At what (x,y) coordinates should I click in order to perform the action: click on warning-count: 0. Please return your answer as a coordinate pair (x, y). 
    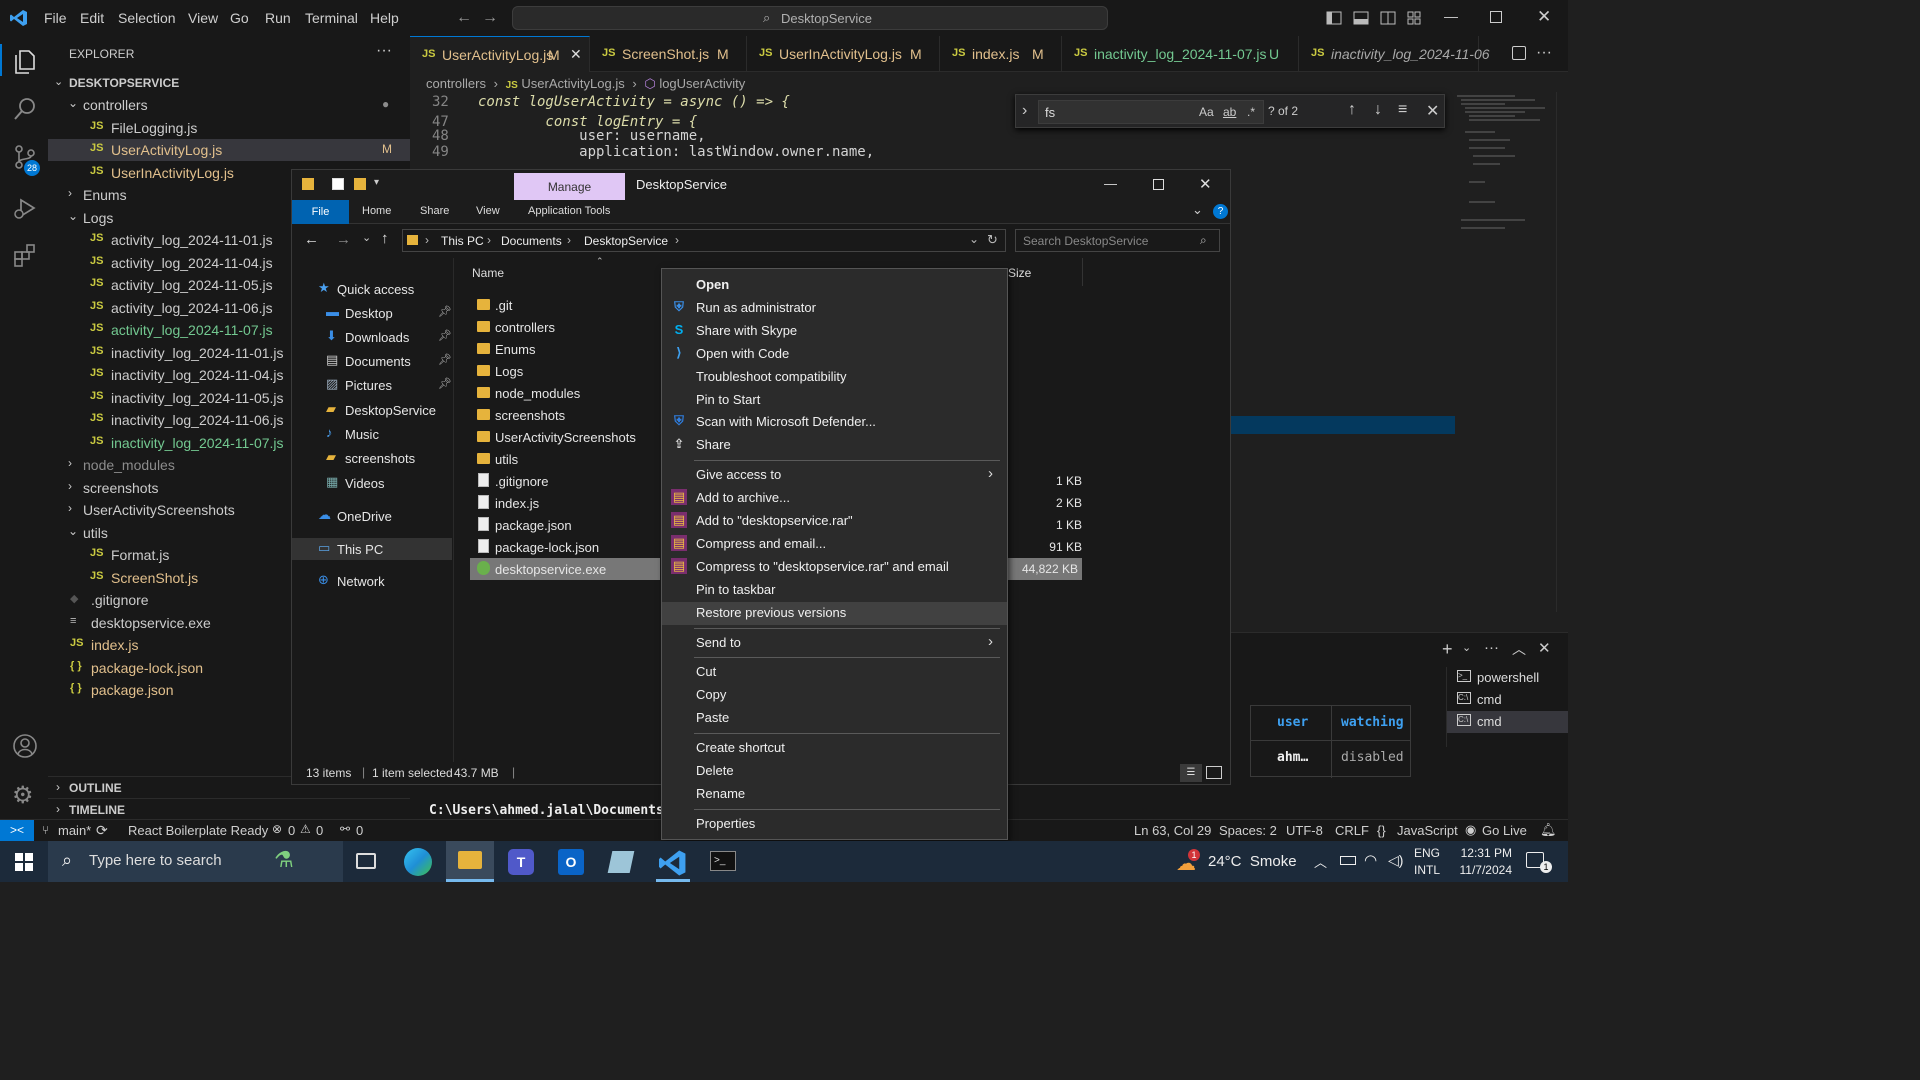
    Looking at the image, I should click on (319, 830).